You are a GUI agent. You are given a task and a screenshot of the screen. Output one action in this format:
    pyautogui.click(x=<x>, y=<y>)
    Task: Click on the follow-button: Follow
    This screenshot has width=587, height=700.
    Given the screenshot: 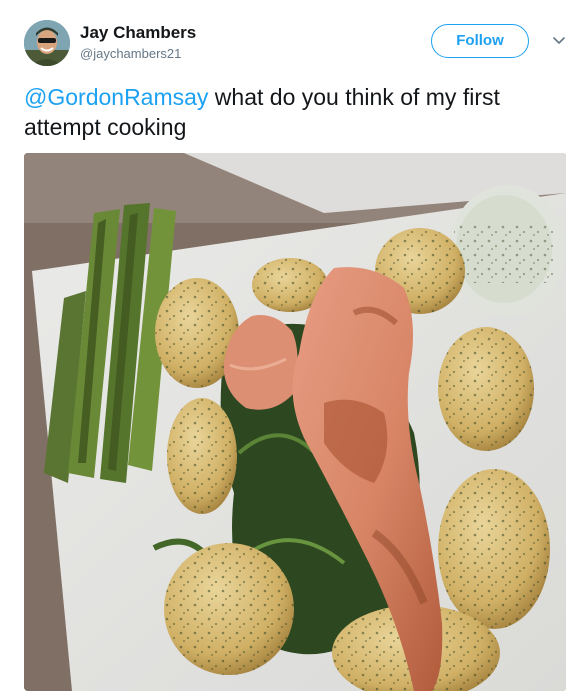 What is the action you would take?
    pyautogui.click(x=480, y=41)
    